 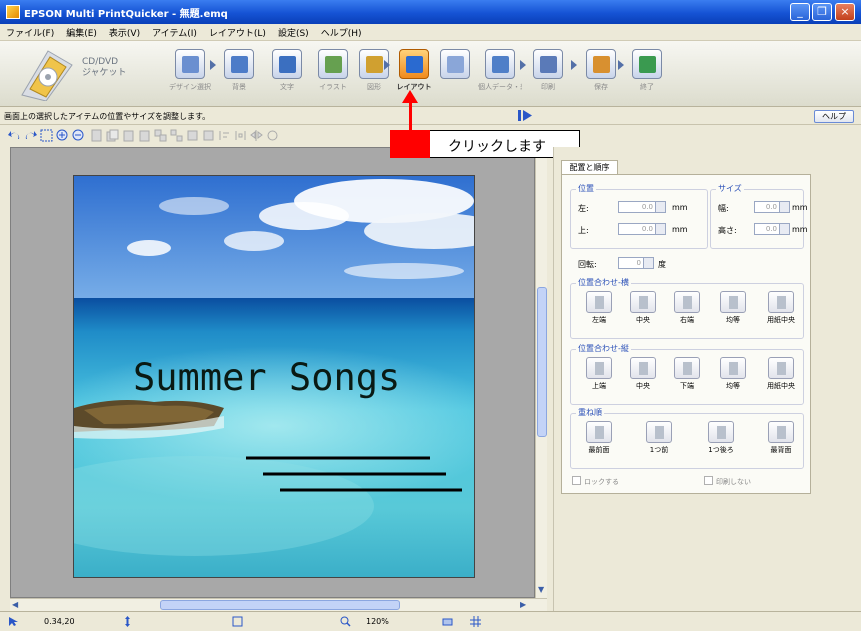 What do you see at coordinates (642, 207) in the screenshot?
I see `x-input: 0.0` at bounding box center [642, 207].